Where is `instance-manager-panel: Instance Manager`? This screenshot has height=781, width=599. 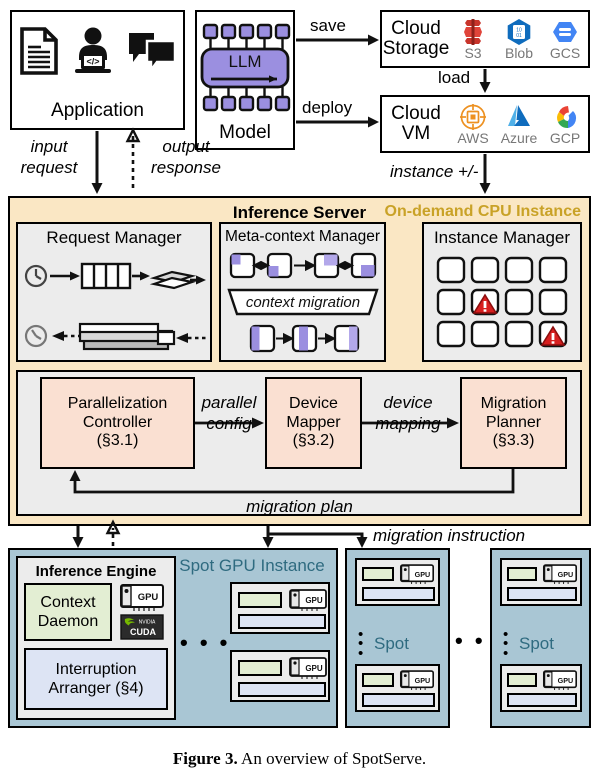
instance-manager-panel: Instance Manager is located at coordinates (502, 292).